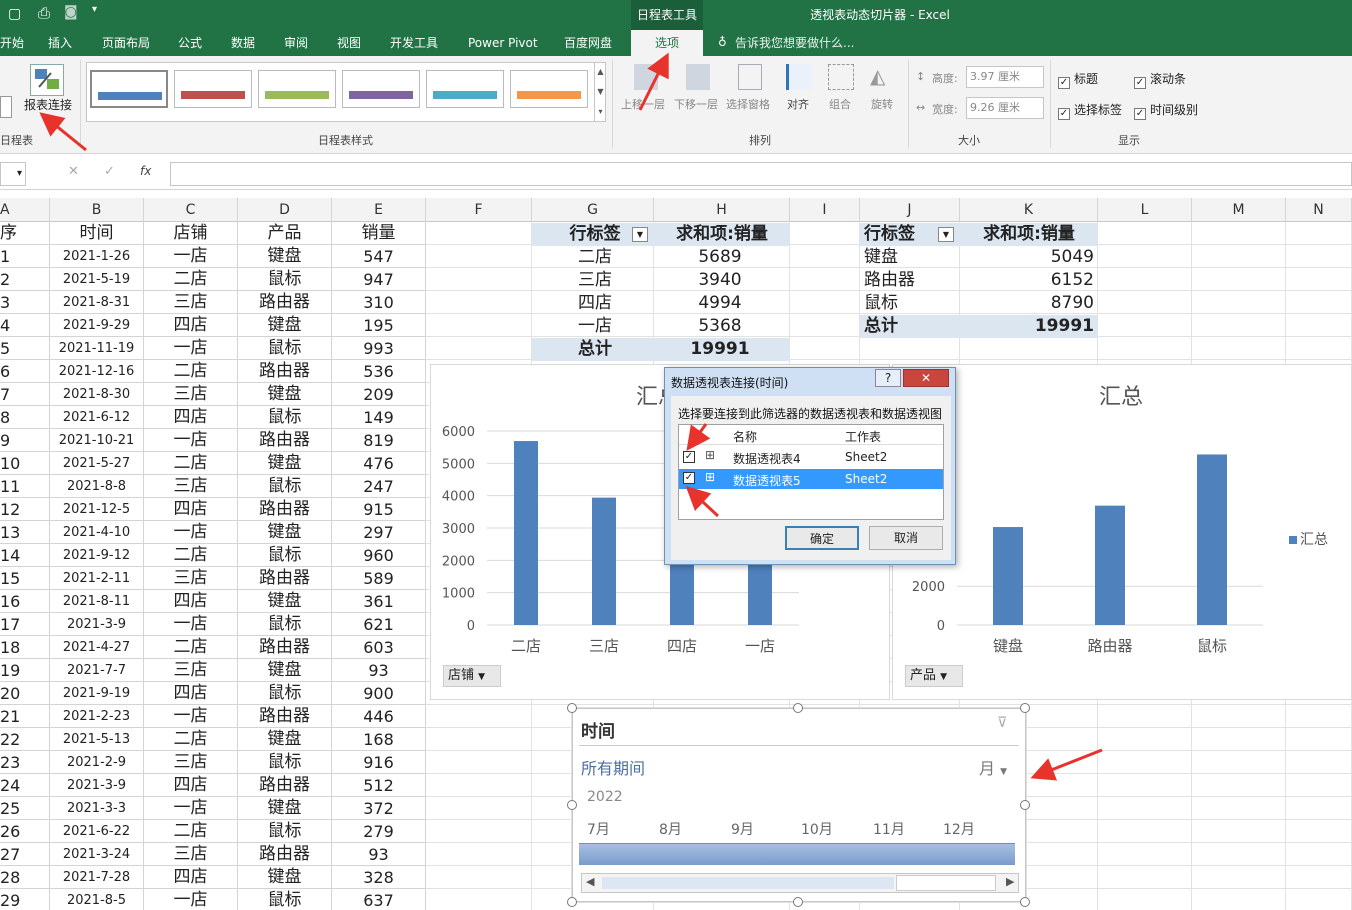 This screenshot has height=910, width=1352. Describe the element at coordinates (750, 77) in the screenshot. I see `selection-pane-icon` at that location.